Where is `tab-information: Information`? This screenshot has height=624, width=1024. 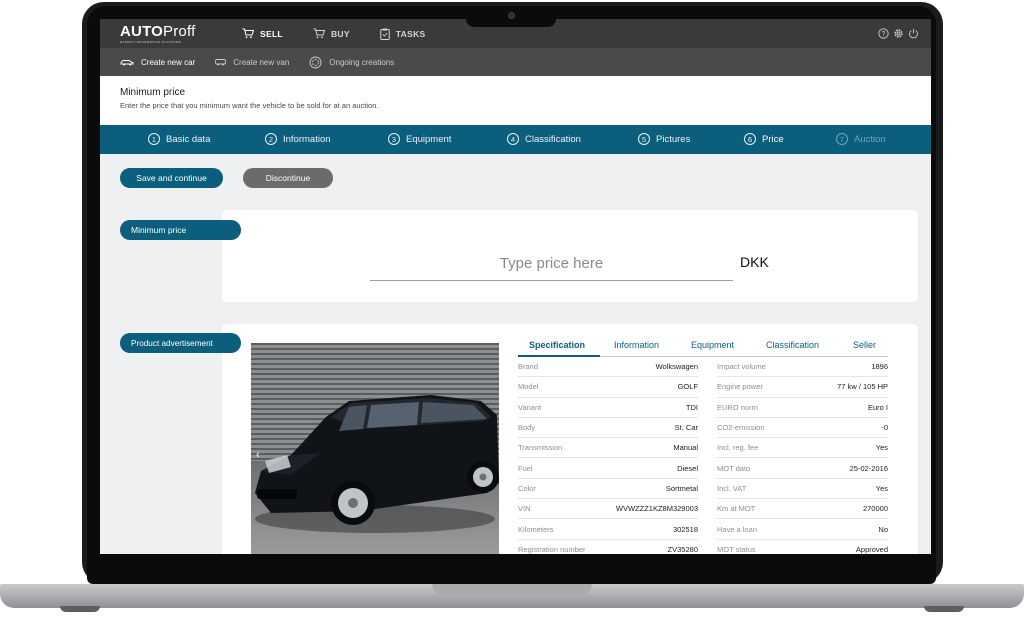
tab-information: Information is located at coordinates (636, 345).